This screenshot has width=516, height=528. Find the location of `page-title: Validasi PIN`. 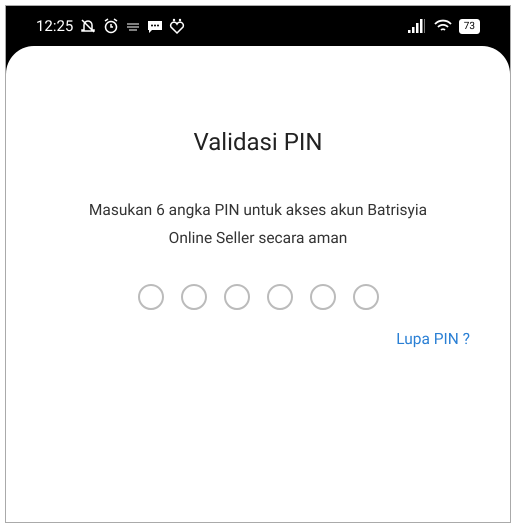

page-title: Validasi PIN is located at coordinates (258, 142).